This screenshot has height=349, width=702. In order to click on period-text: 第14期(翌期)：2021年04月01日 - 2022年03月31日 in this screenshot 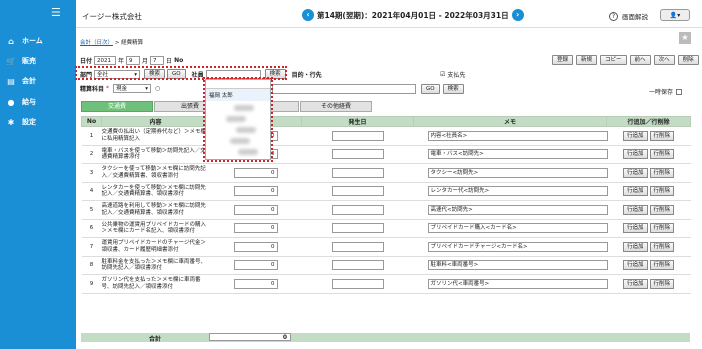, I will do `click(413, 15)`.